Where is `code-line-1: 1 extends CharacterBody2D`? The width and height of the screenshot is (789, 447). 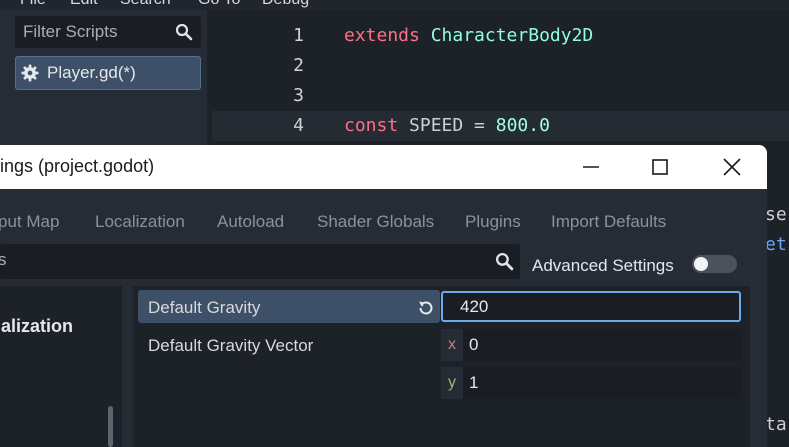
code-line-1: 1 extends CharacterBody2D is located at coordinates (500, 36).